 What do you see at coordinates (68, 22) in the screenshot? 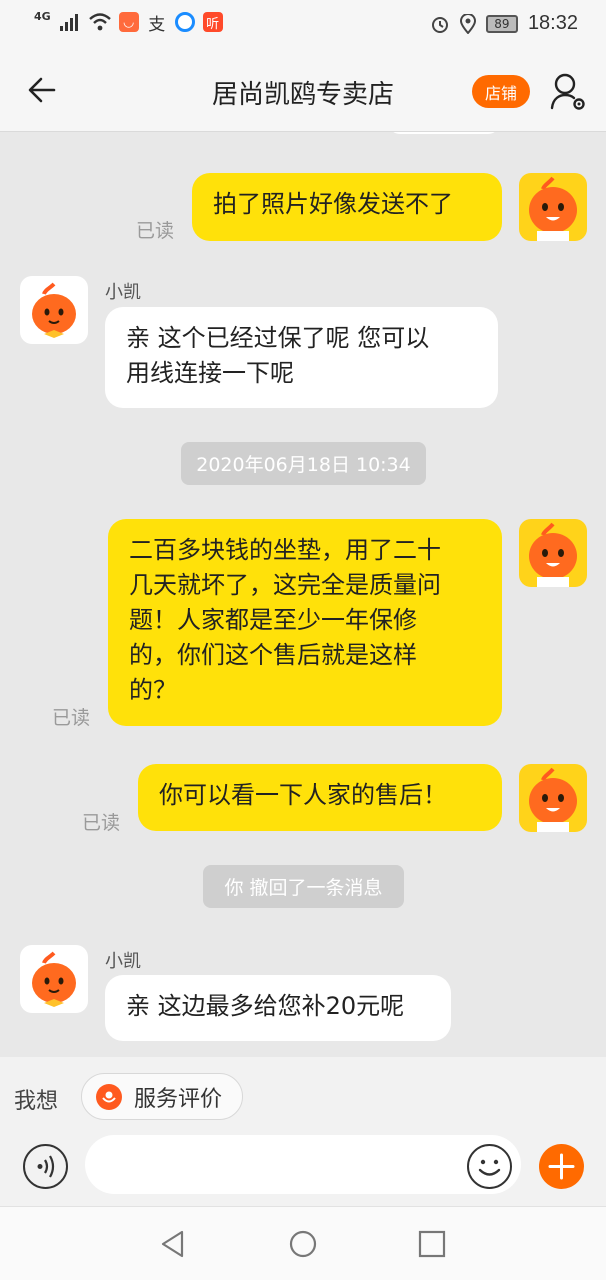
I see `signal-icon` at bounding box center [68, 22].